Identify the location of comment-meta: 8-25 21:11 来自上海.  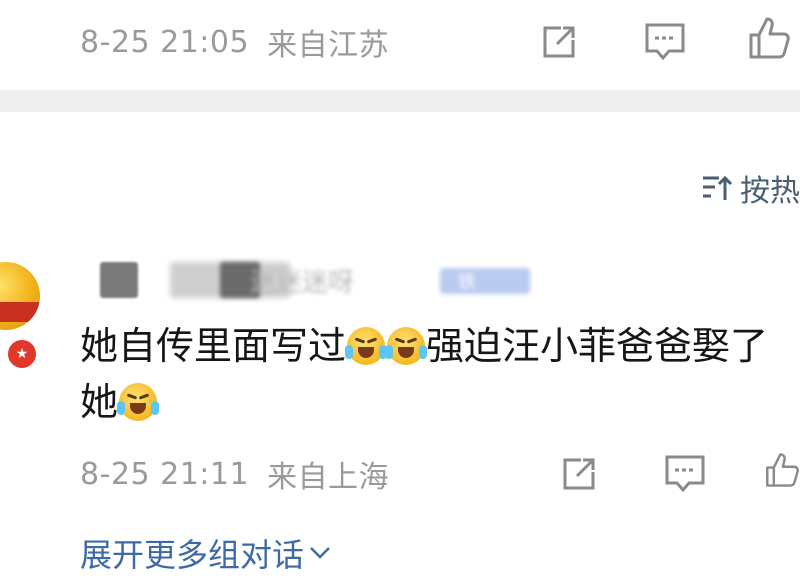
(235, 475).